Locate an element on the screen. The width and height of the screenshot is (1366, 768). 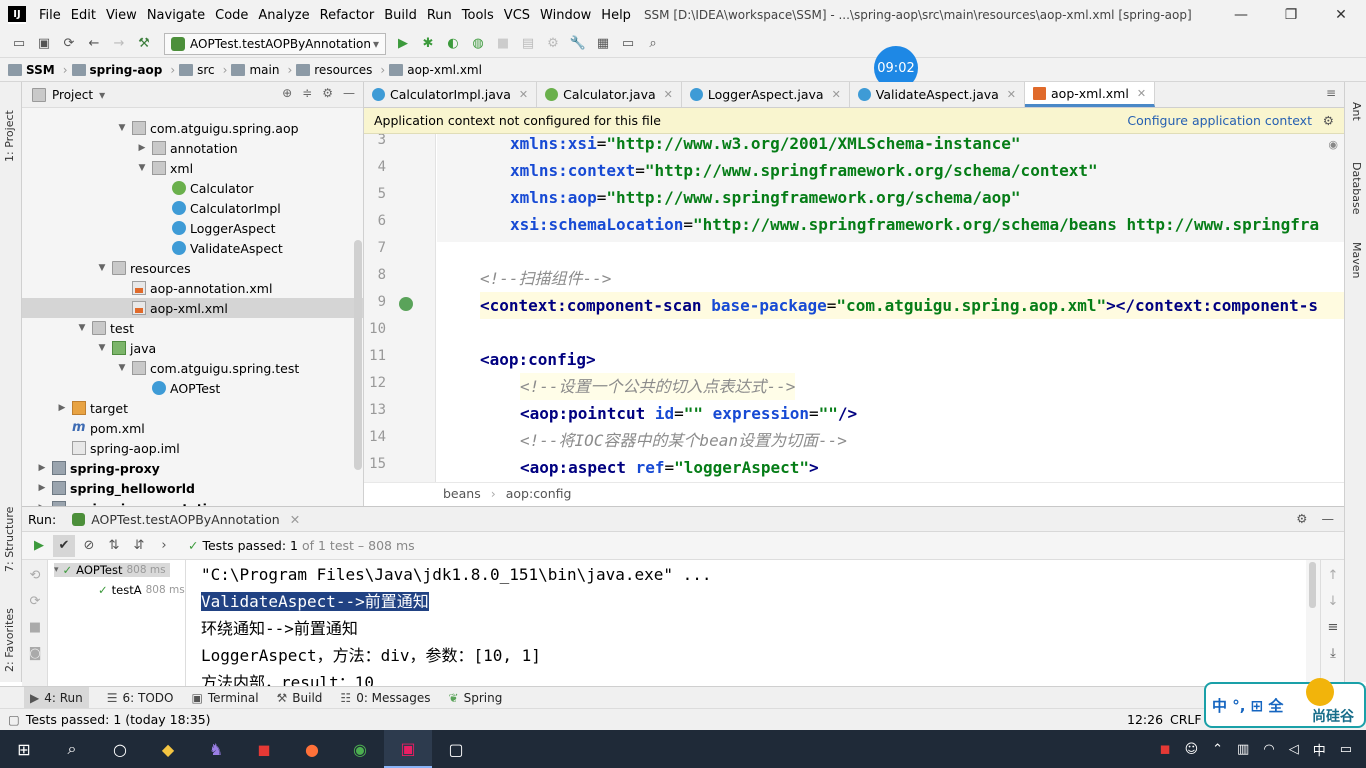
task-view-icon: ○ is located at coordinates (120, 749).